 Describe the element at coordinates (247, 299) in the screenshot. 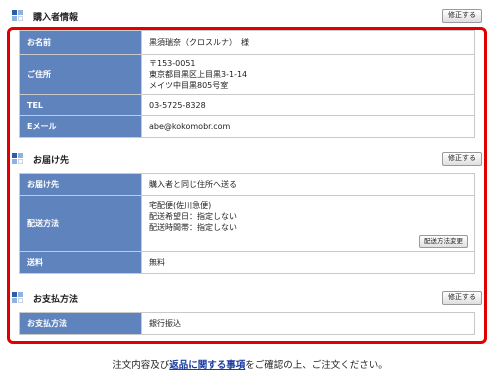

I see `payment-section-header: お支払方法 修正する` at that location.